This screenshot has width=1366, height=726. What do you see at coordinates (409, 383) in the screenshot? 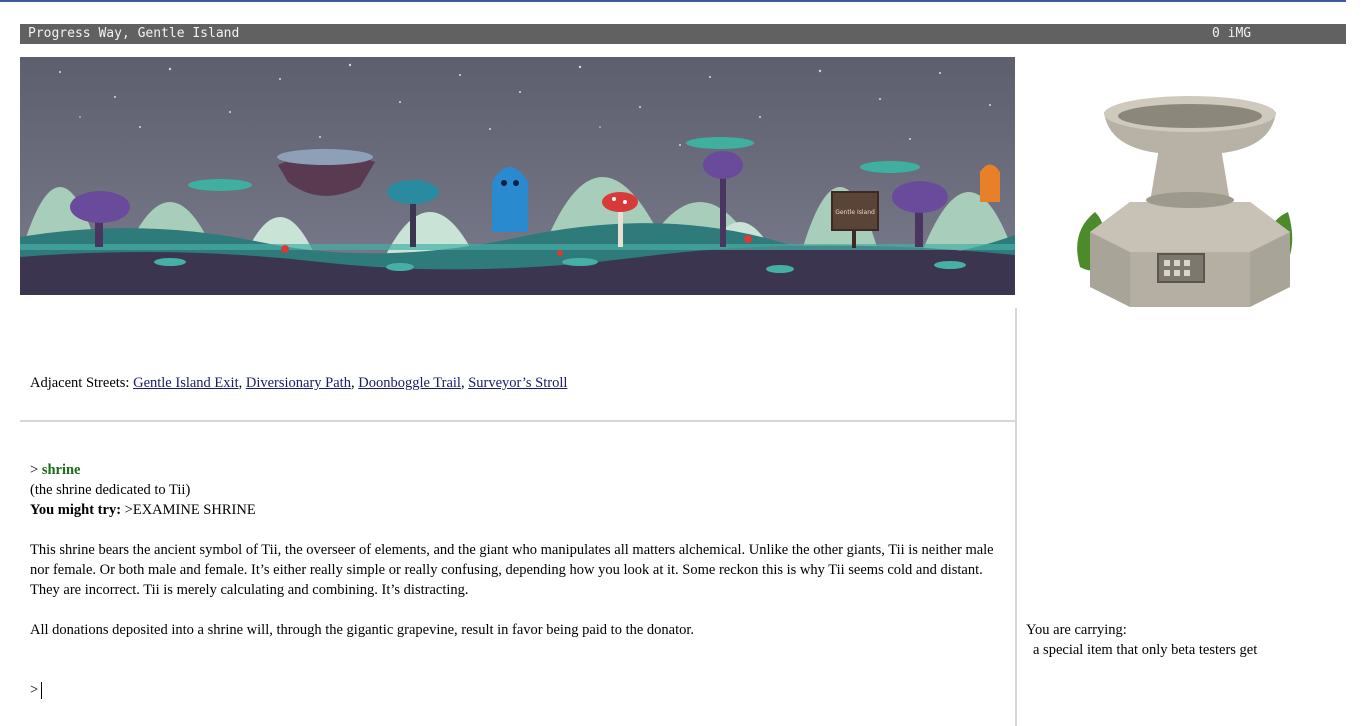
I see `street-link-doonboggle-trail: Doonboggle Trail` at bounding box center [409, 383].